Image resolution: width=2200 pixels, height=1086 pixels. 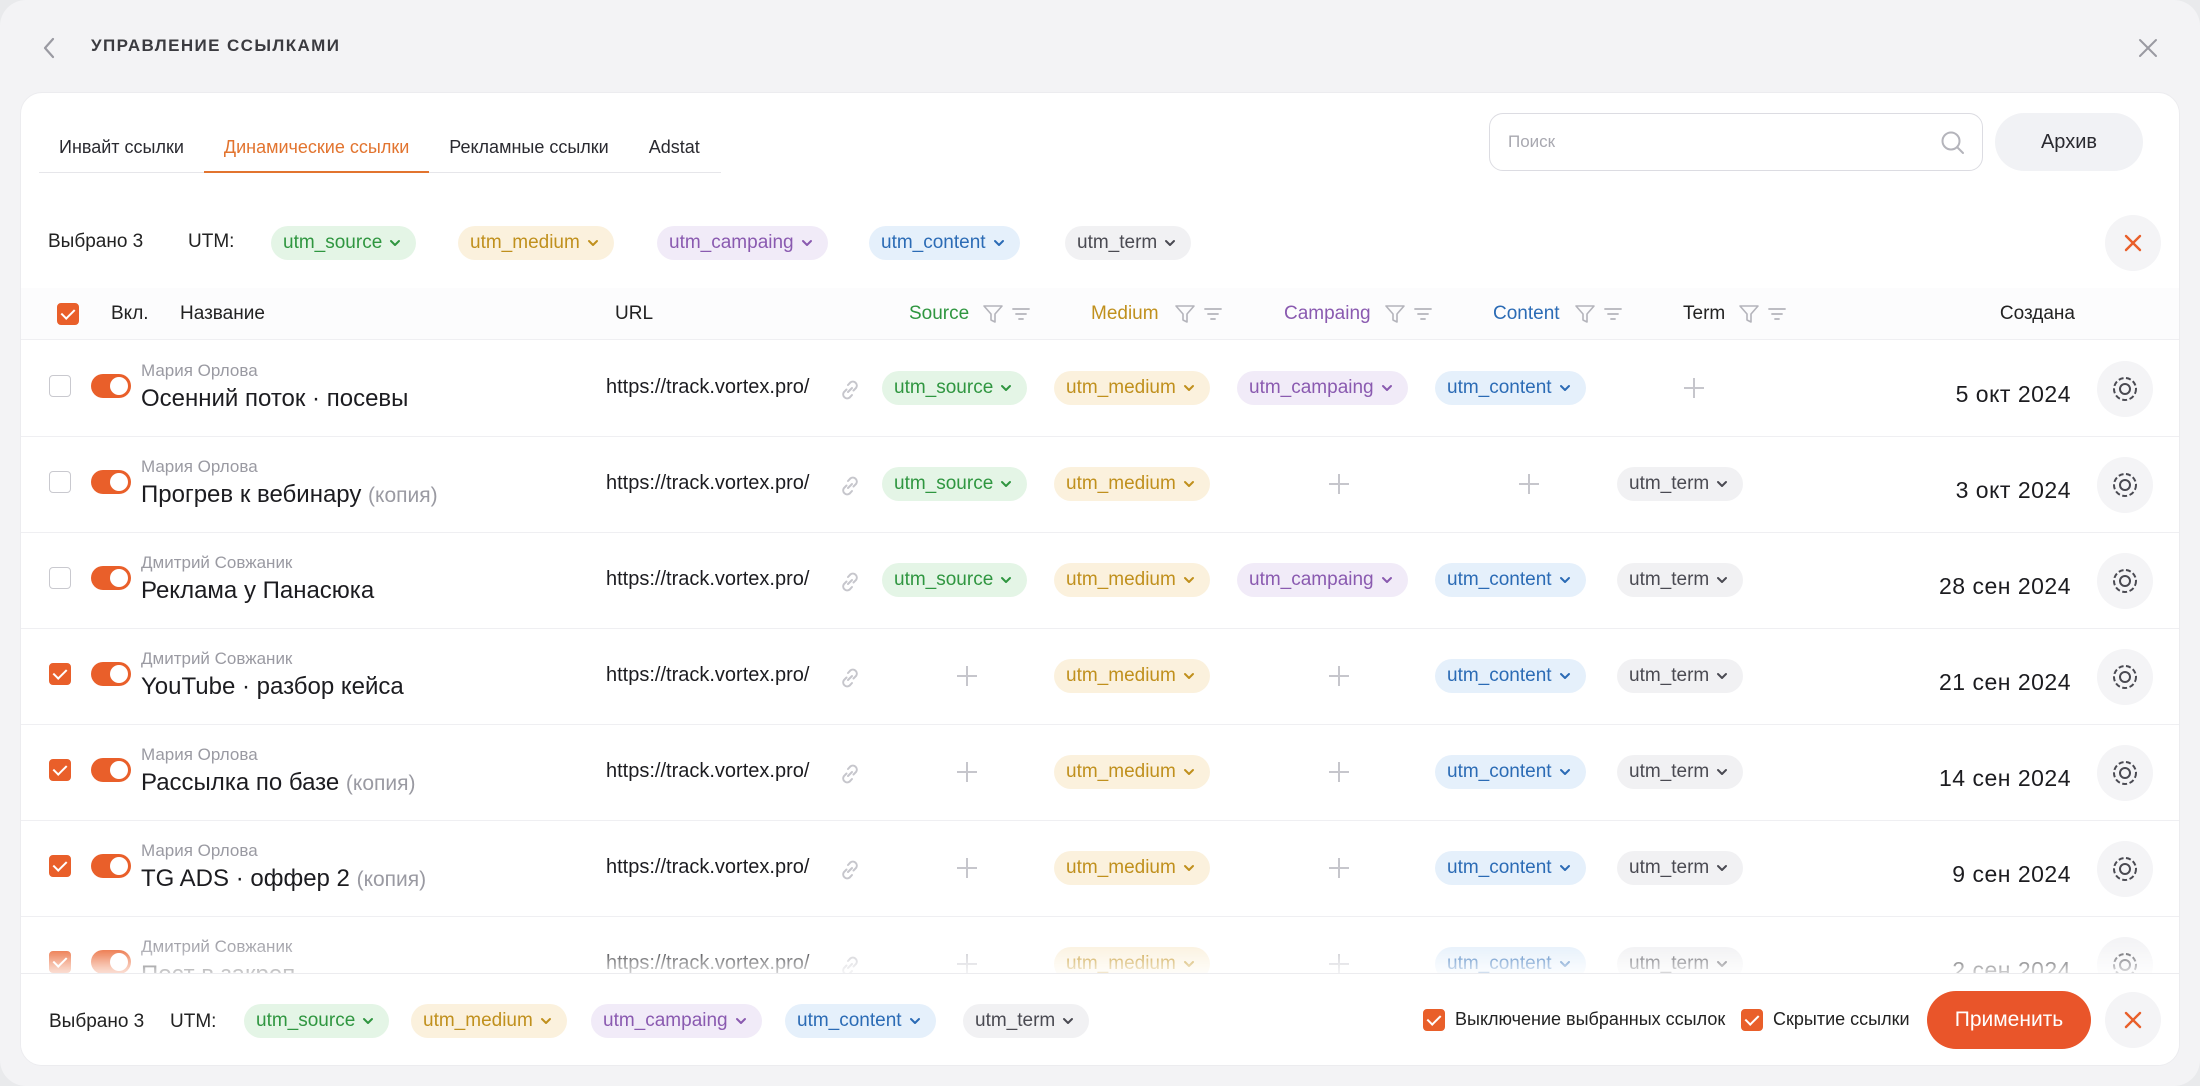 What do you see at coordinates (2037, 314) in the screenshot?
I see `column-created: Создана` at bounding box center [2037, 314].